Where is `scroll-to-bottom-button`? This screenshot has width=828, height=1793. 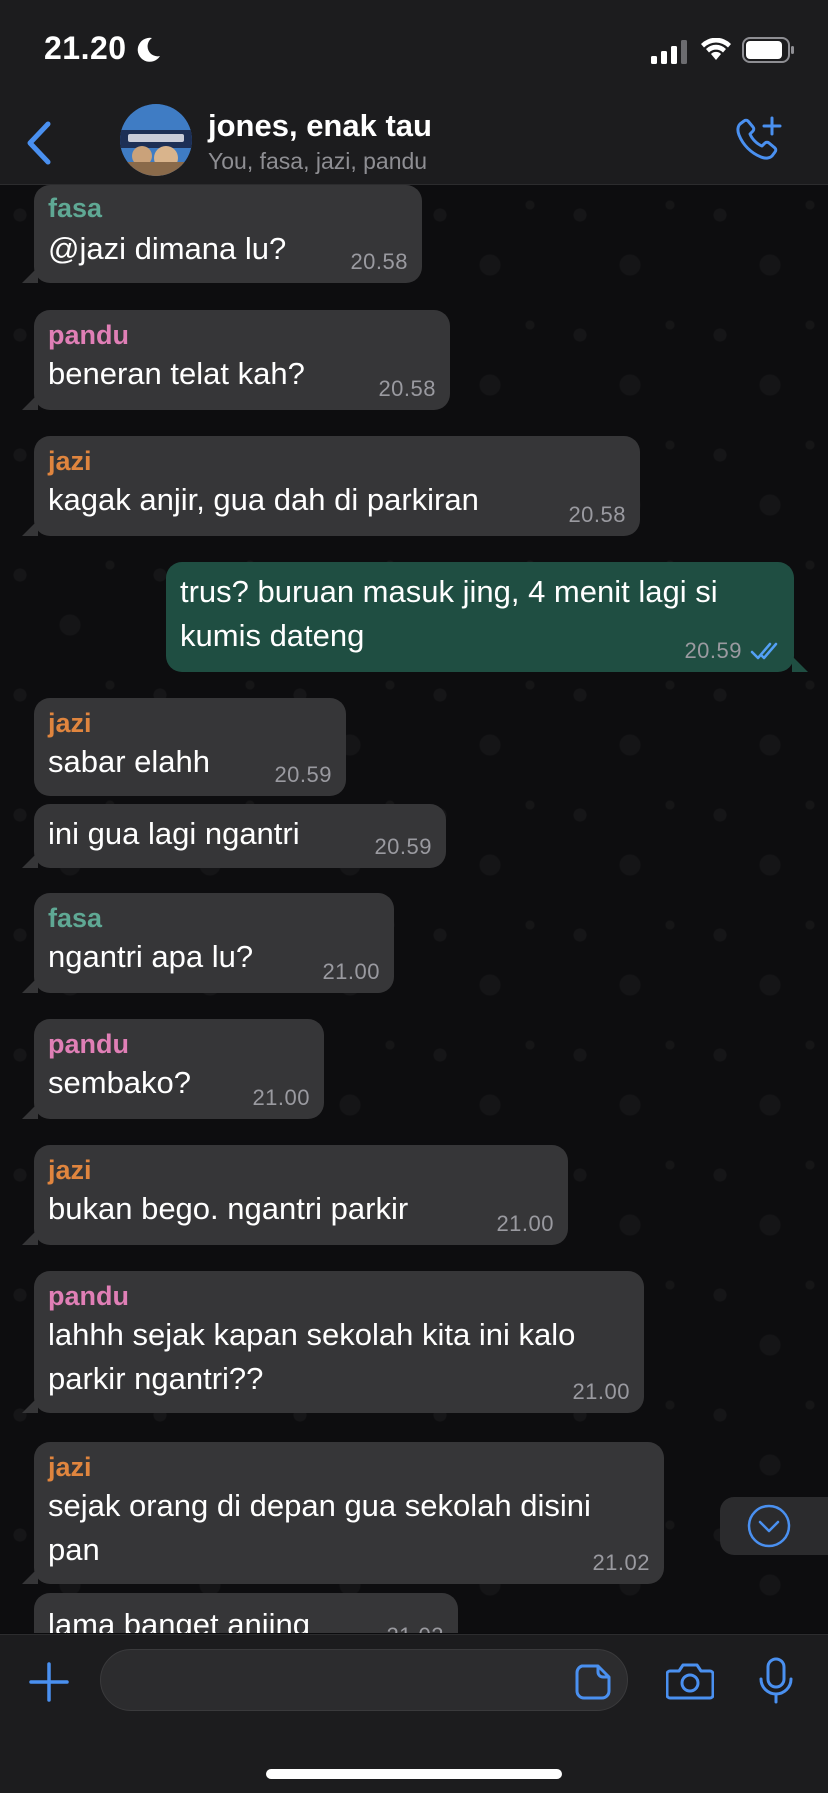 scroll-to-bottom-button is located at coordinates (774, 1526).